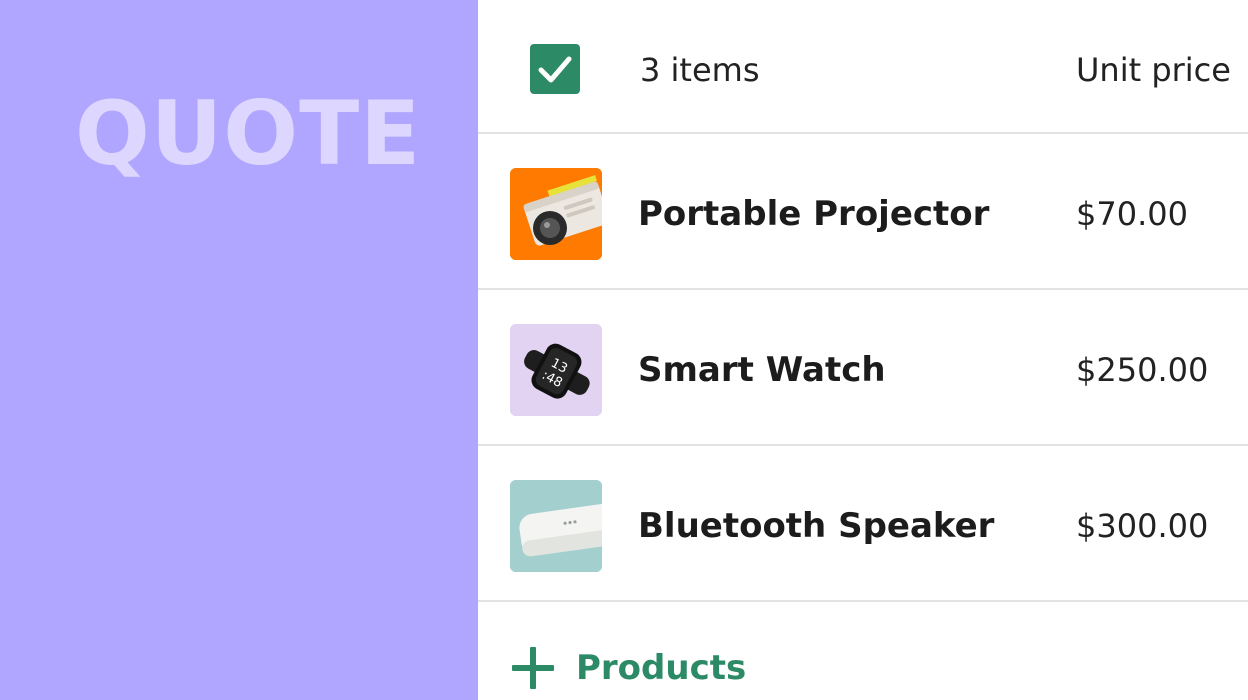  What do you see at coordinates (814, 214) in the screenshot?
I see `product-name: Portable Projector` at bounding box center [814, 214].